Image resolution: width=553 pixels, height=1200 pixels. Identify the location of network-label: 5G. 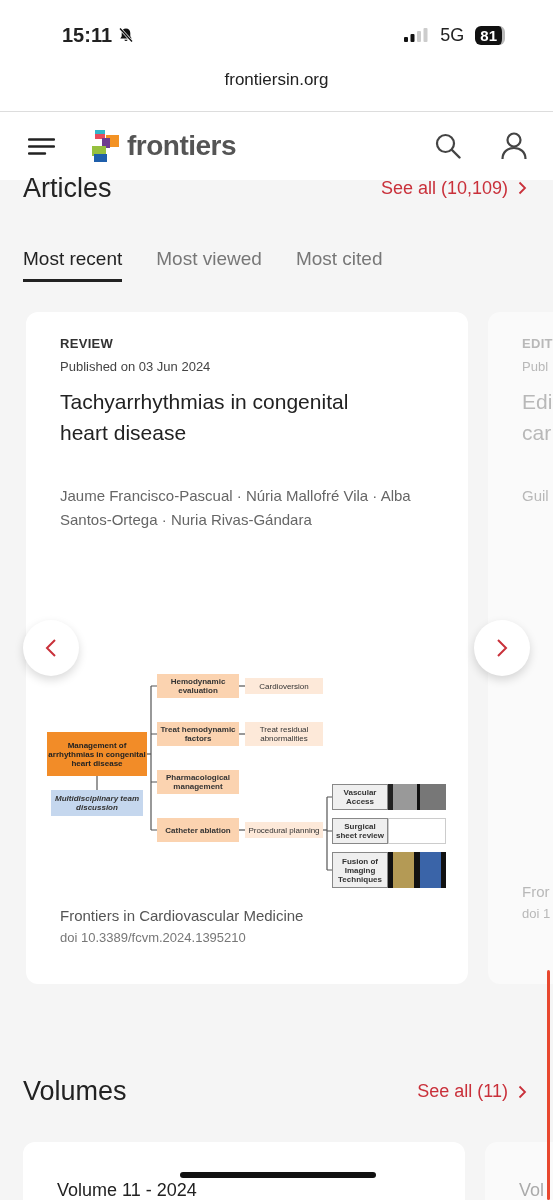
(452, 35).